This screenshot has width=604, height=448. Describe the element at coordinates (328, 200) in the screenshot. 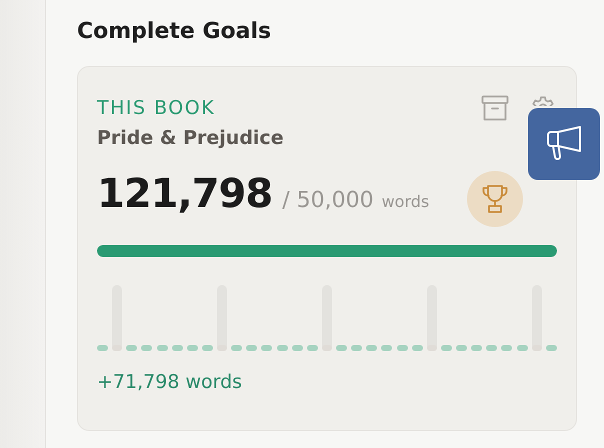

I see `word-target: / 50,000` at that location.